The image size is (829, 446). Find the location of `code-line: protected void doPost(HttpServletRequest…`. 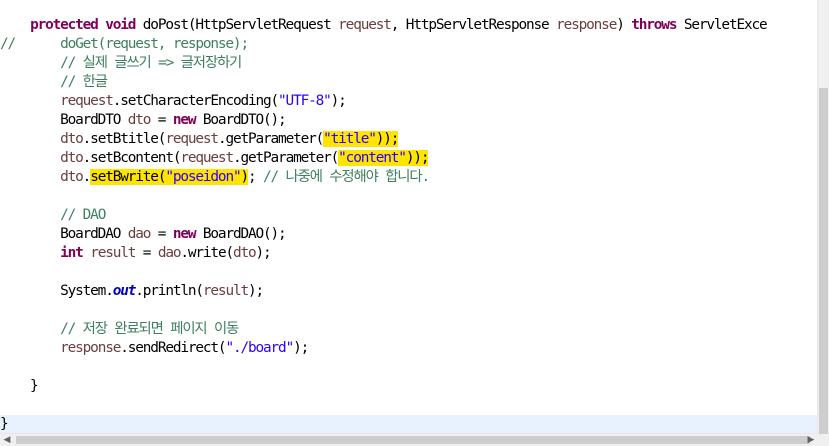

code-line: protected void doPost(HttpServletRequest… is located at coordinates (384, 25).